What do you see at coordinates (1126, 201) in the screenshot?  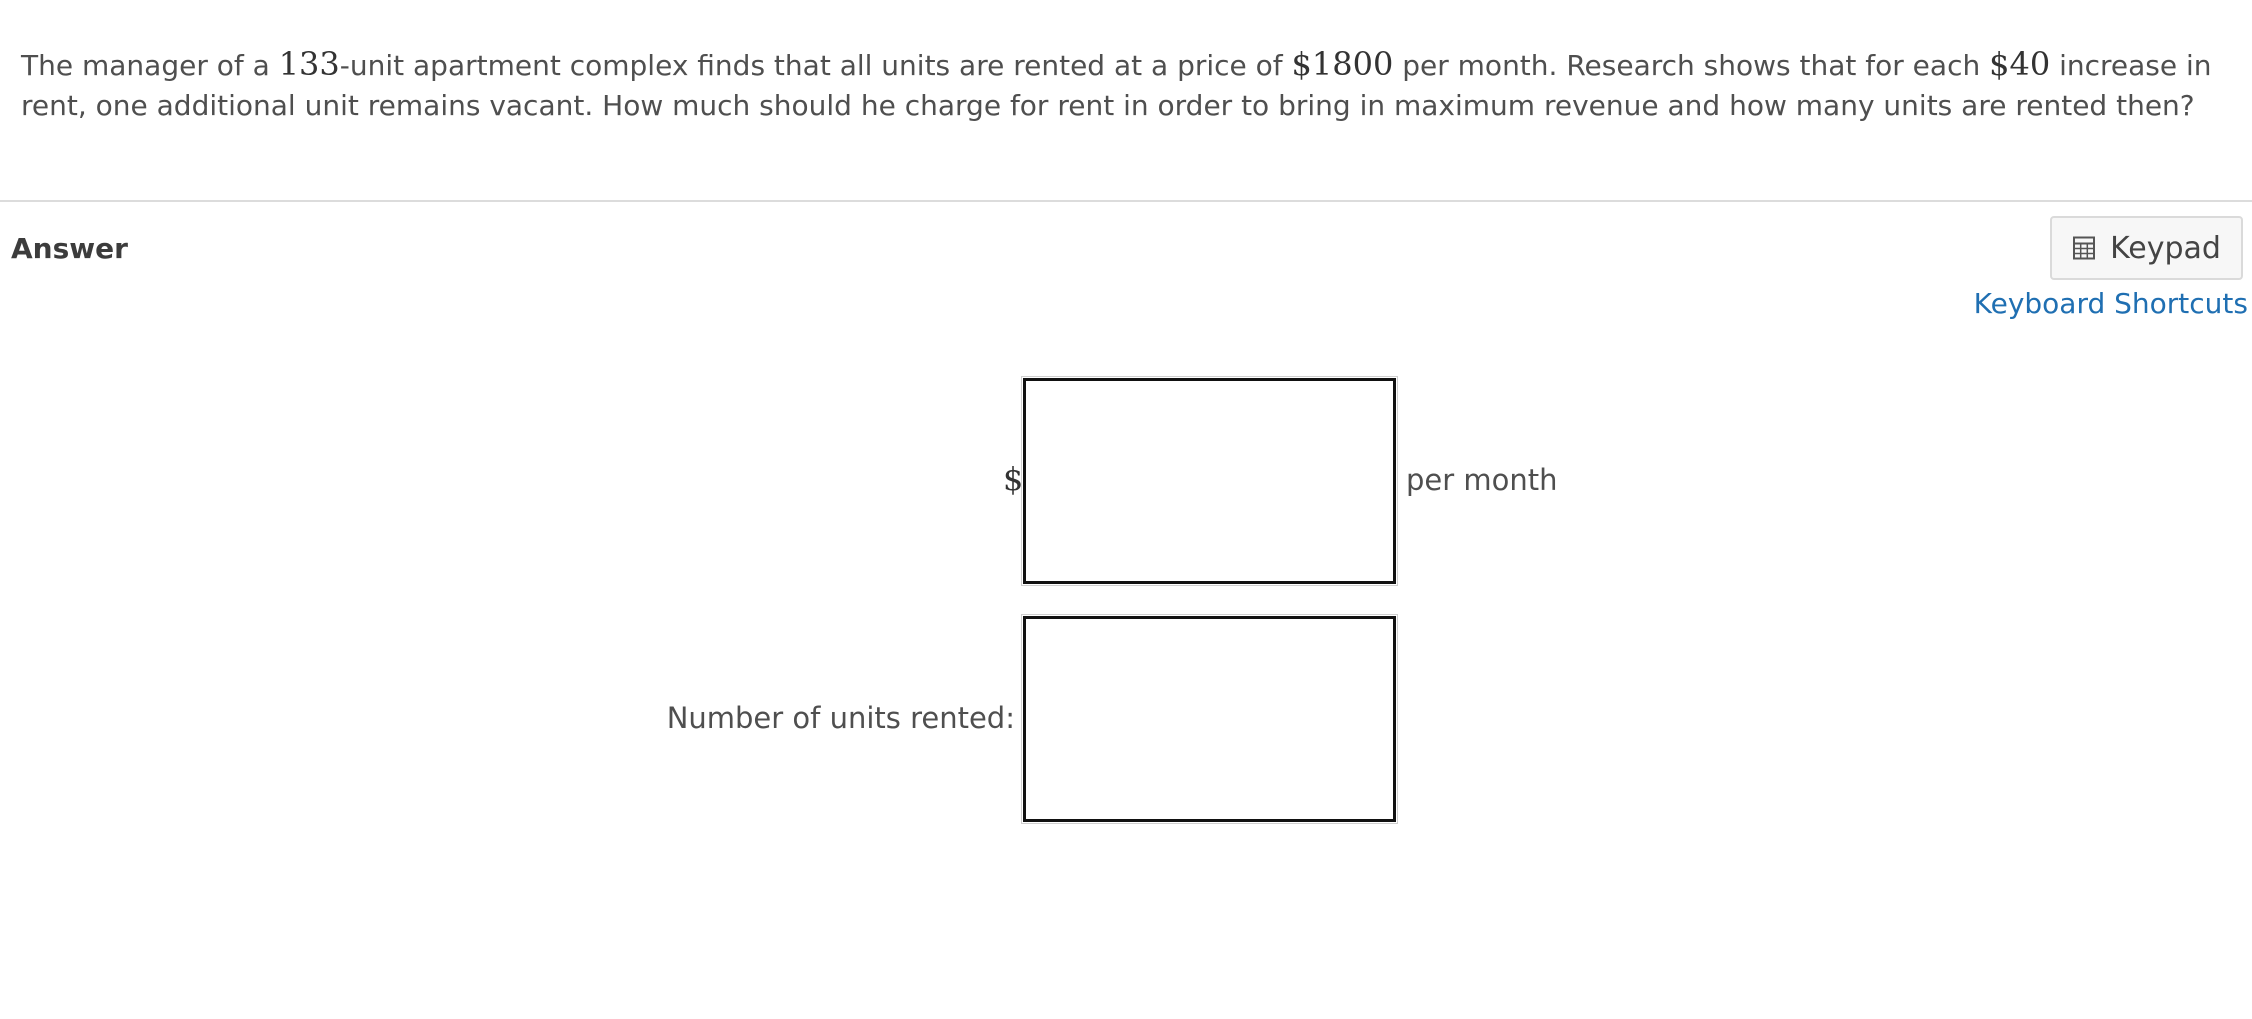 I see `section-divider` at bounding box center [1126, 201].